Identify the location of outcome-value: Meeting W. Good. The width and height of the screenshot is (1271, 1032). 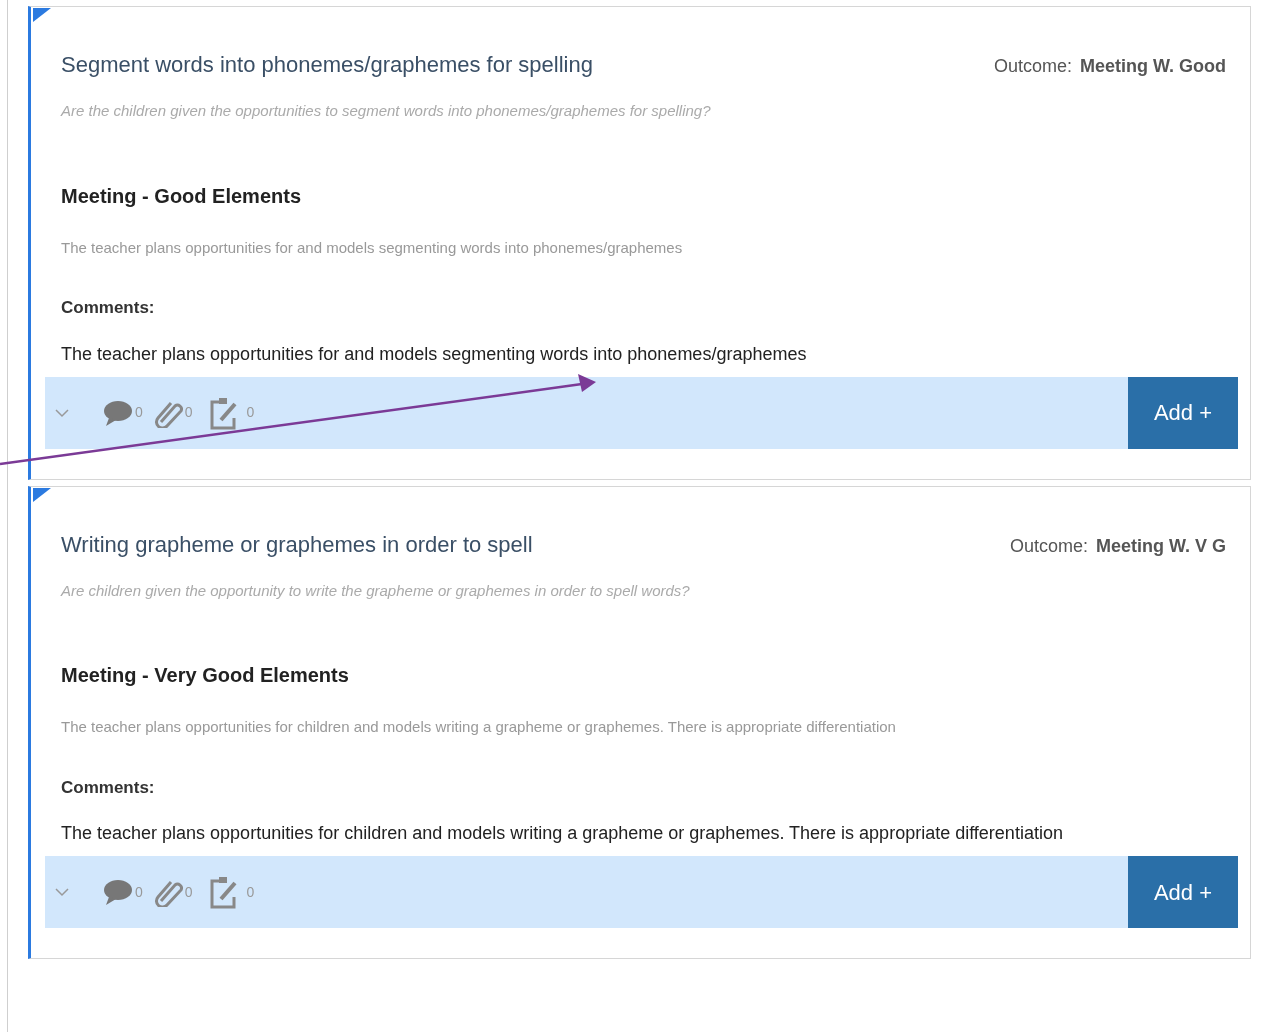
(1153, 66).